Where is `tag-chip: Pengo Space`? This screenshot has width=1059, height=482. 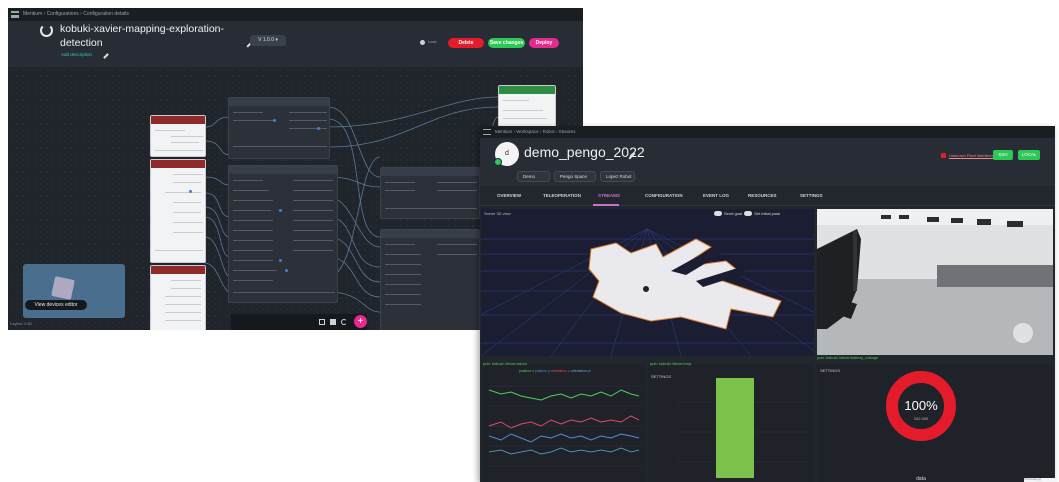 tag-chip: Pengo Space is located at coordinates (575, 176).